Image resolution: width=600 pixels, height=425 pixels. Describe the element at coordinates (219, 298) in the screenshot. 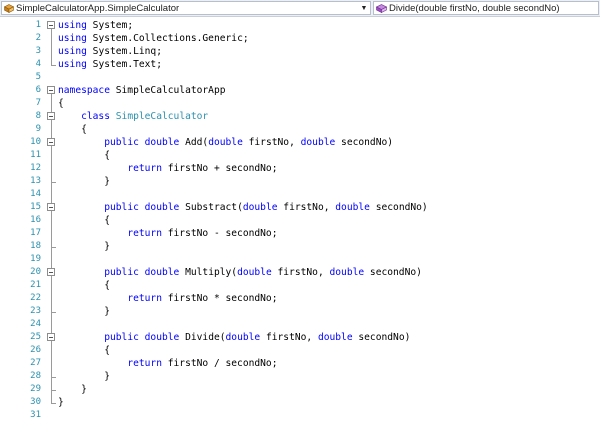

I see `code-token: firstNo * secondNo;` at that location.